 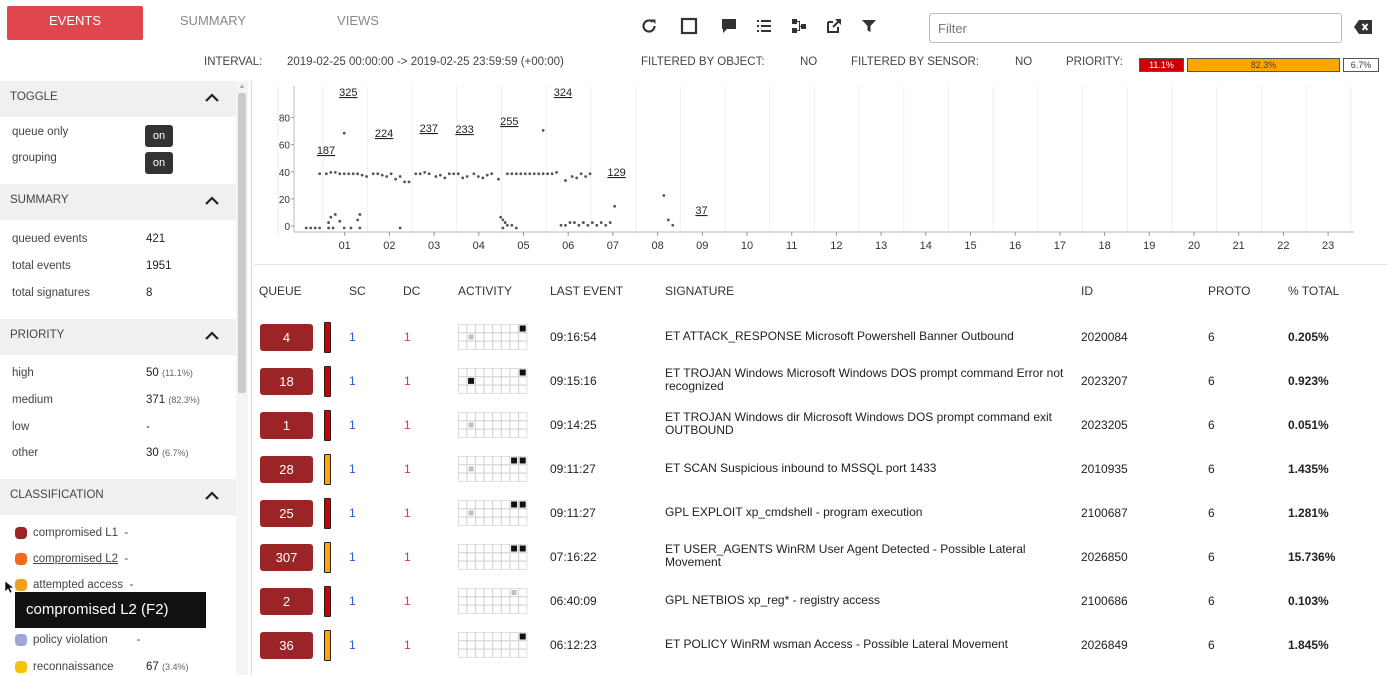 What do you see at coordinates (50, 239) in the screenshot?
I see `queued-events-label: queued events` at bounding box center [50, 239].